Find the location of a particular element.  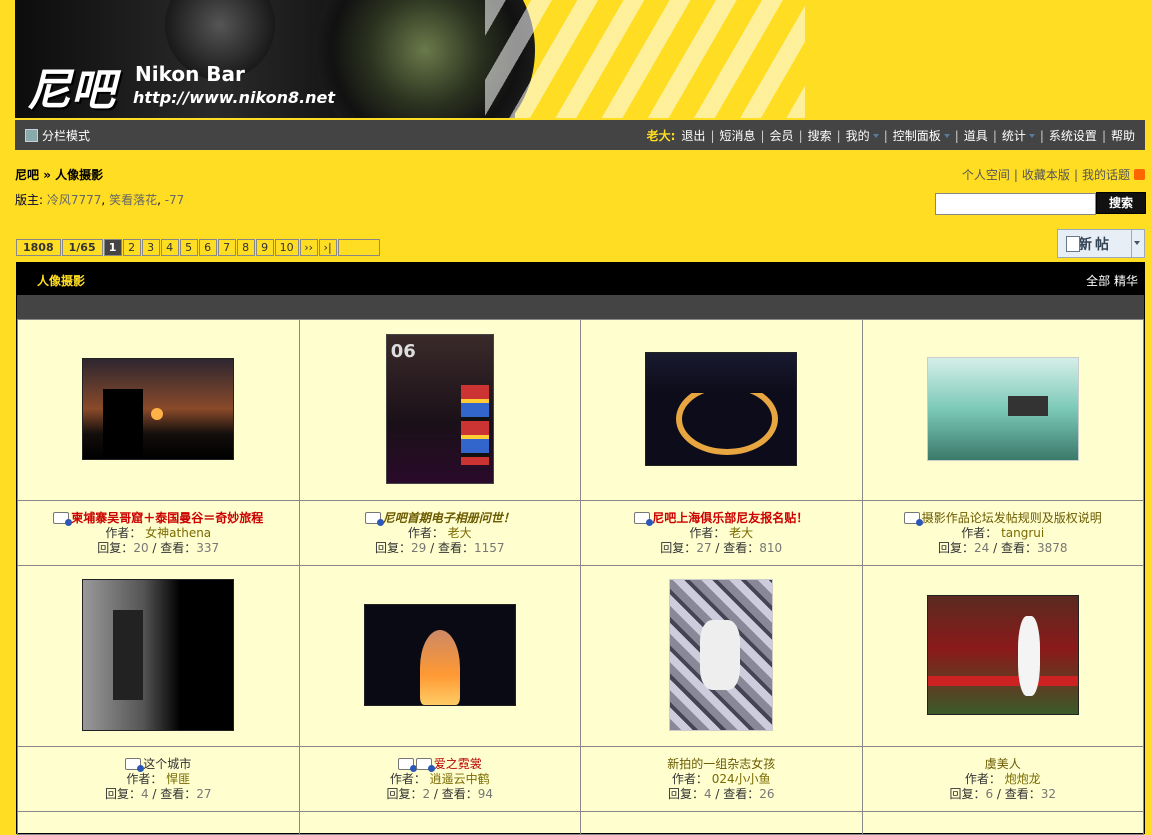

favorite-forum-link: 收藏本版 is located at coordinates (1046, 174).